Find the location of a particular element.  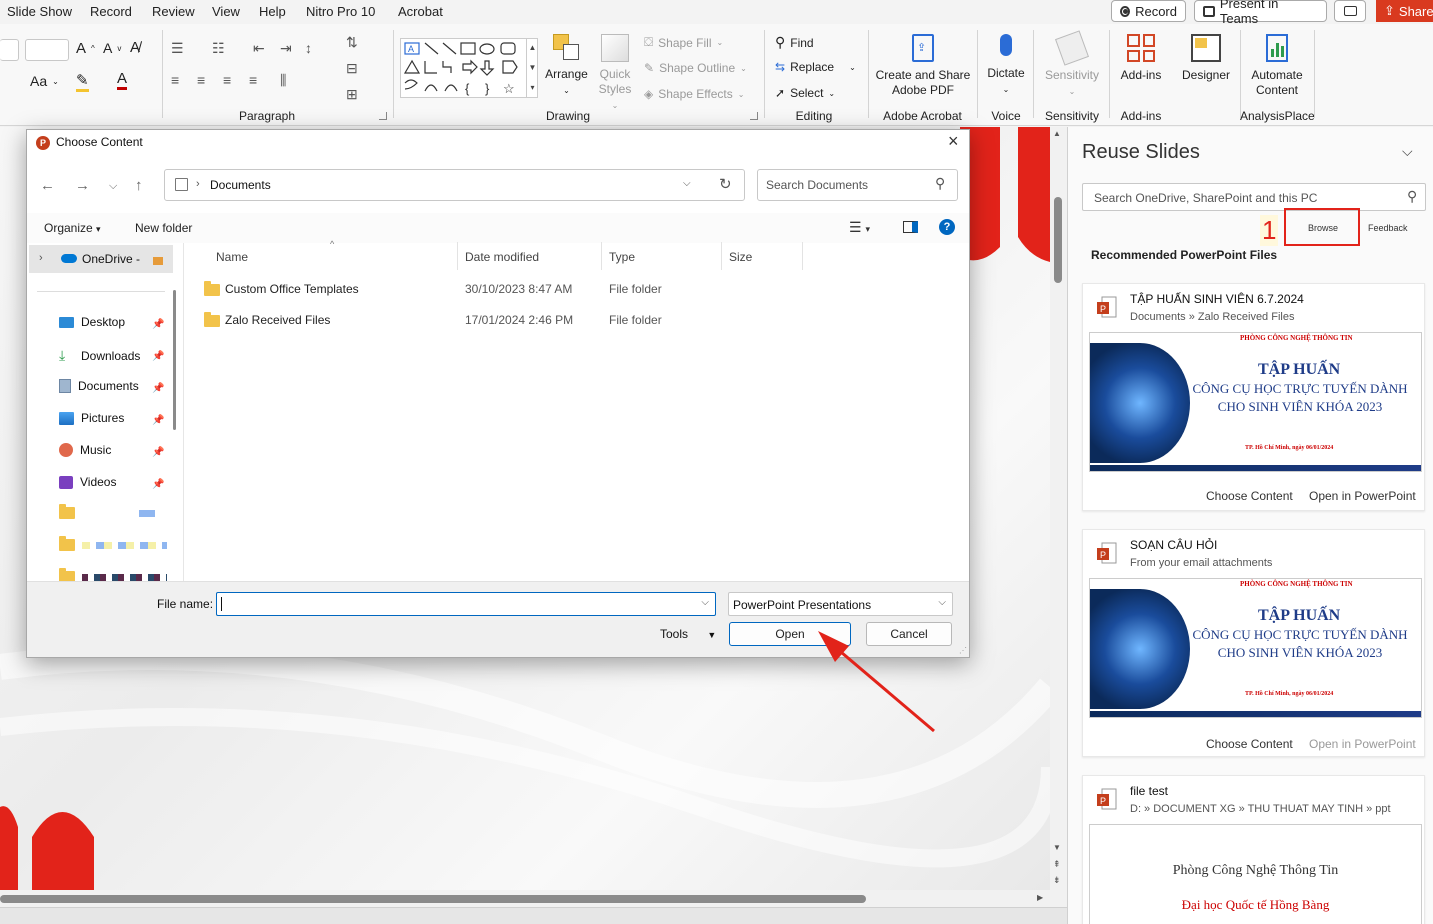

annotation-arrow-head is located at coordinates (833, 646).